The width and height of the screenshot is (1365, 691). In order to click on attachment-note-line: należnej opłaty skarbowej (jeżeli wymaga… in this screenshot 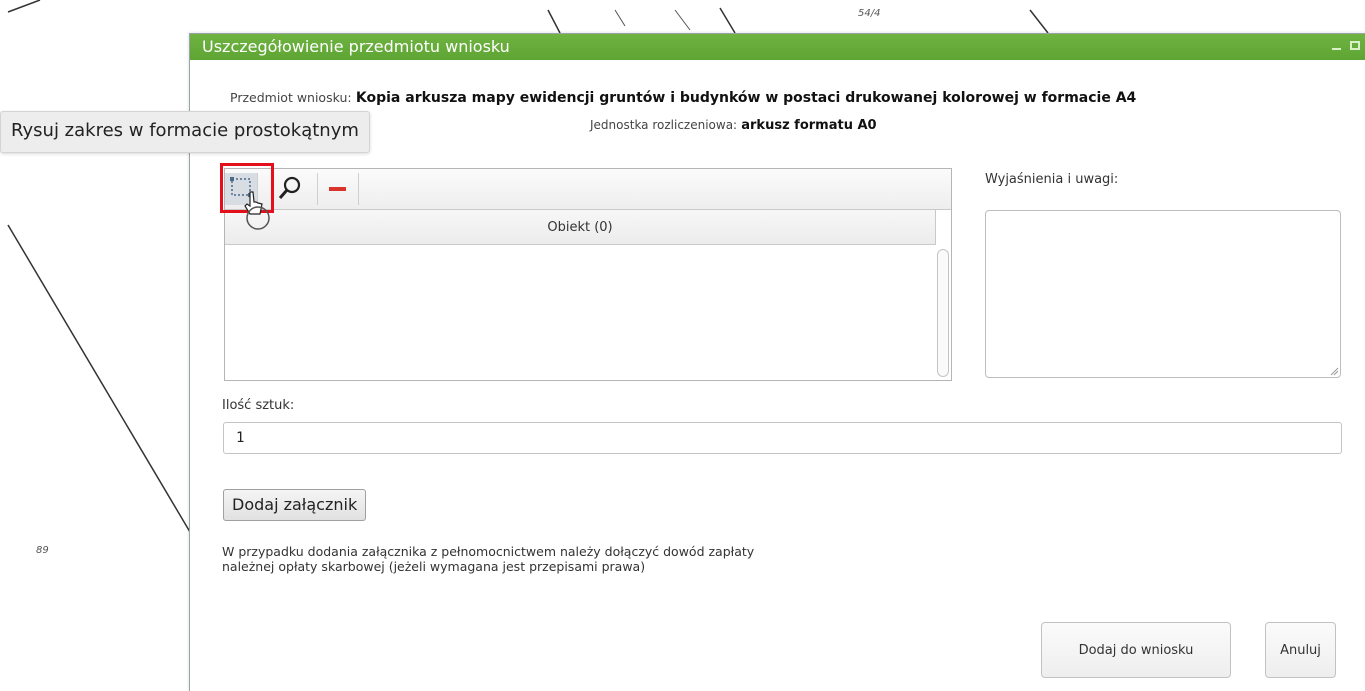, I will do `click(434, 566)`.